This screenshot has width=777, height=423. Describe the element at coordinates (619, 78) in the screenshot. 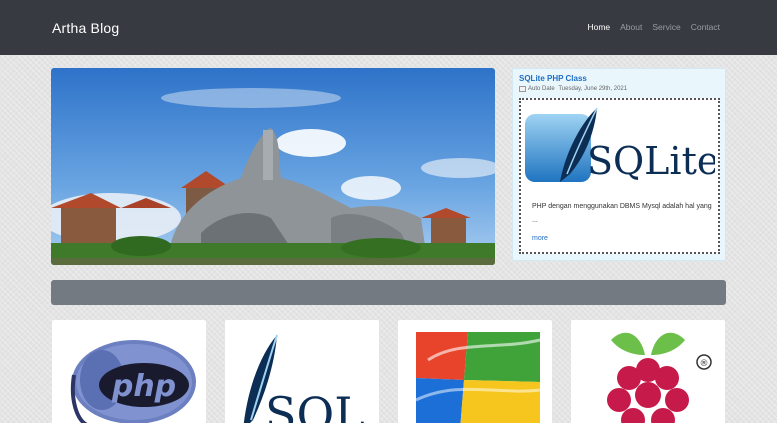

I see `post-title: SQLite PHP Class` at that location.